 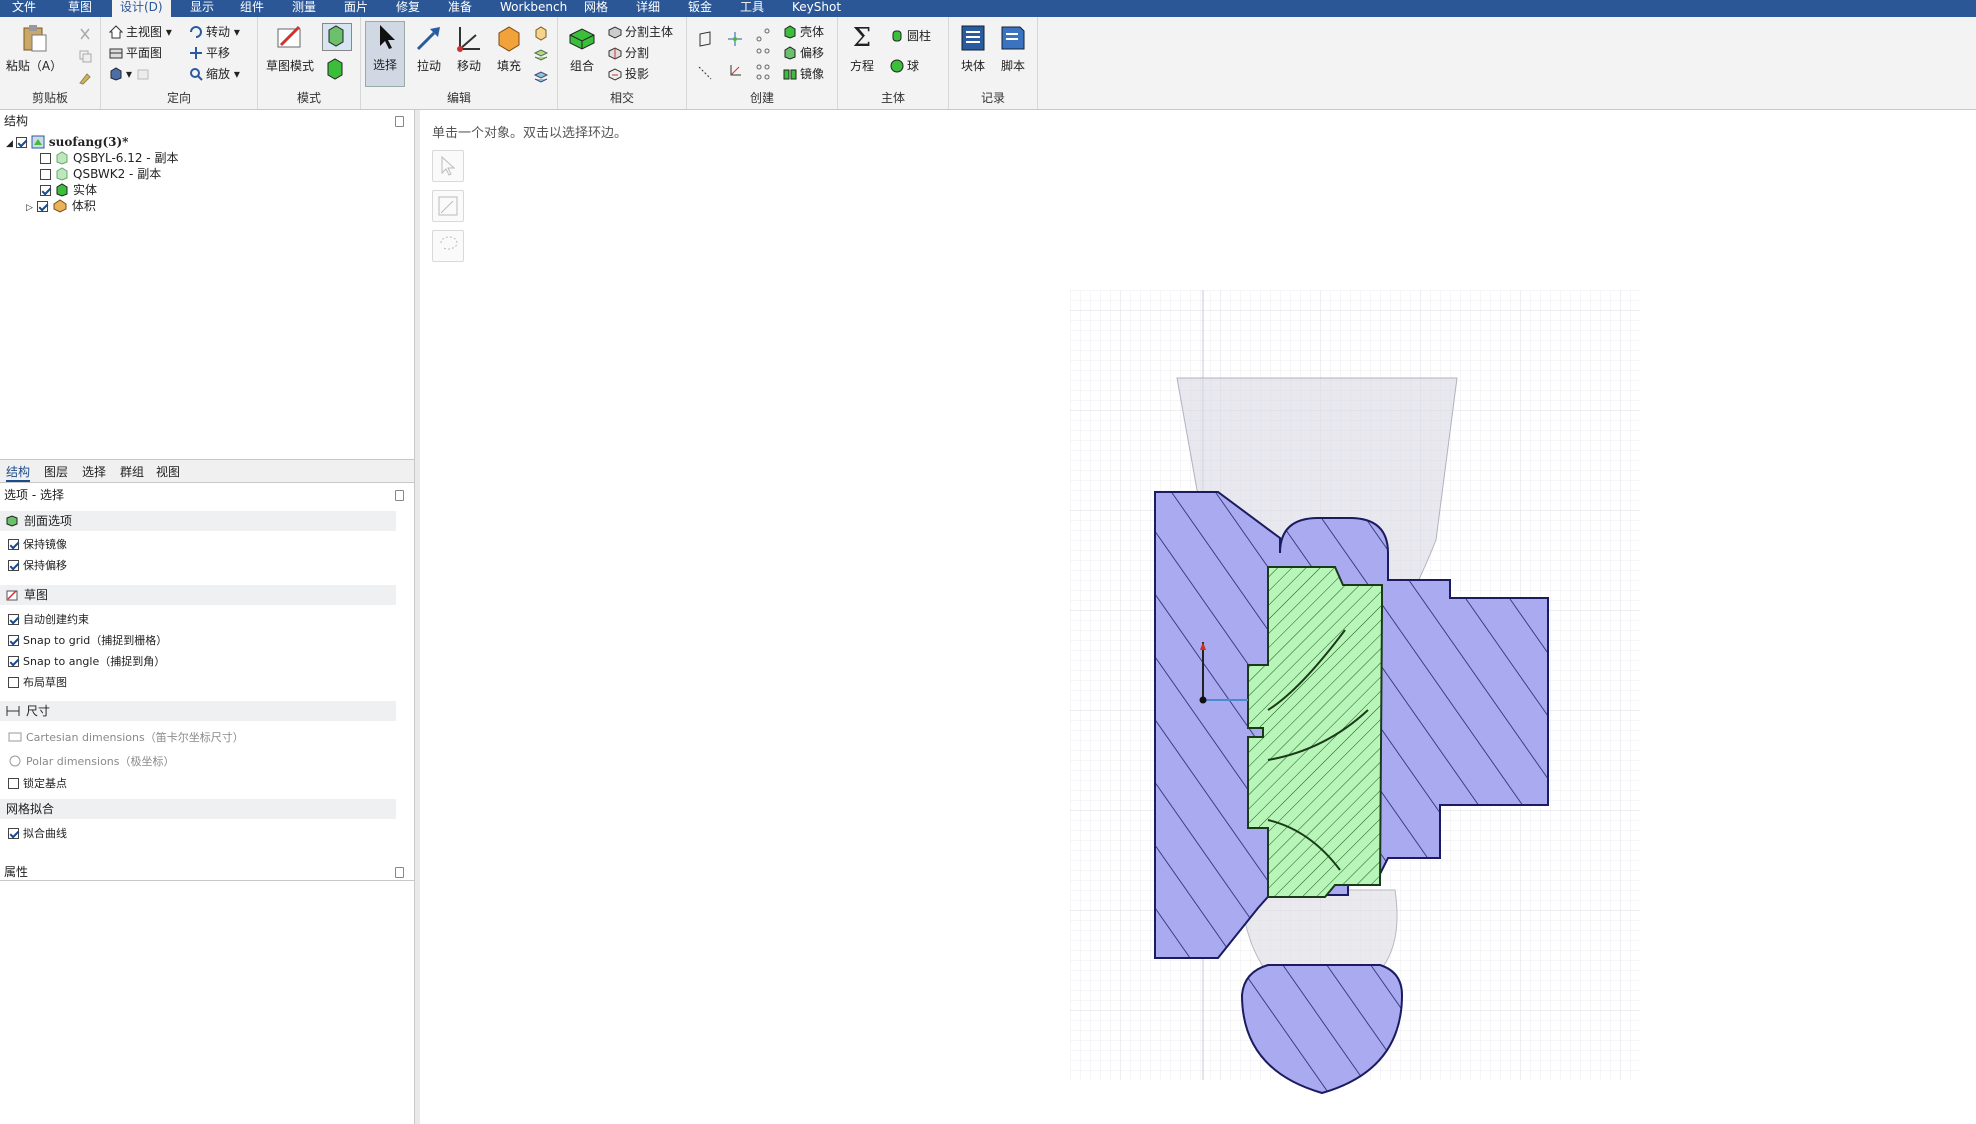 What do you see at coordinates (37, 566) in the screenshot?
I see `keep-offset-option: 保持偏移` at bounding box center [37, 566].